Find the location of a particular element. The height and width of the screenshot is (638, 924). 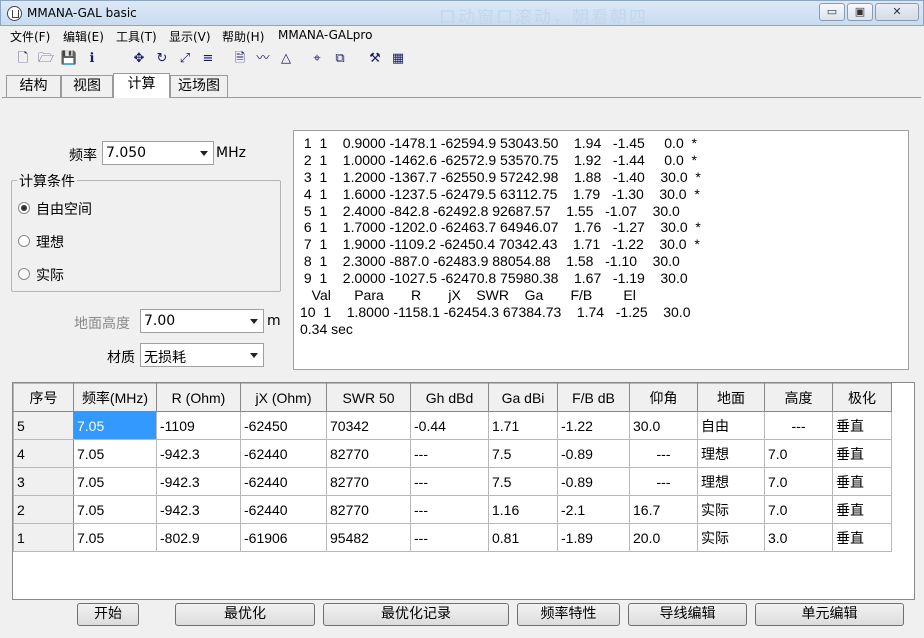

tab-structure: 结构 is located at coordinates (33, 86).